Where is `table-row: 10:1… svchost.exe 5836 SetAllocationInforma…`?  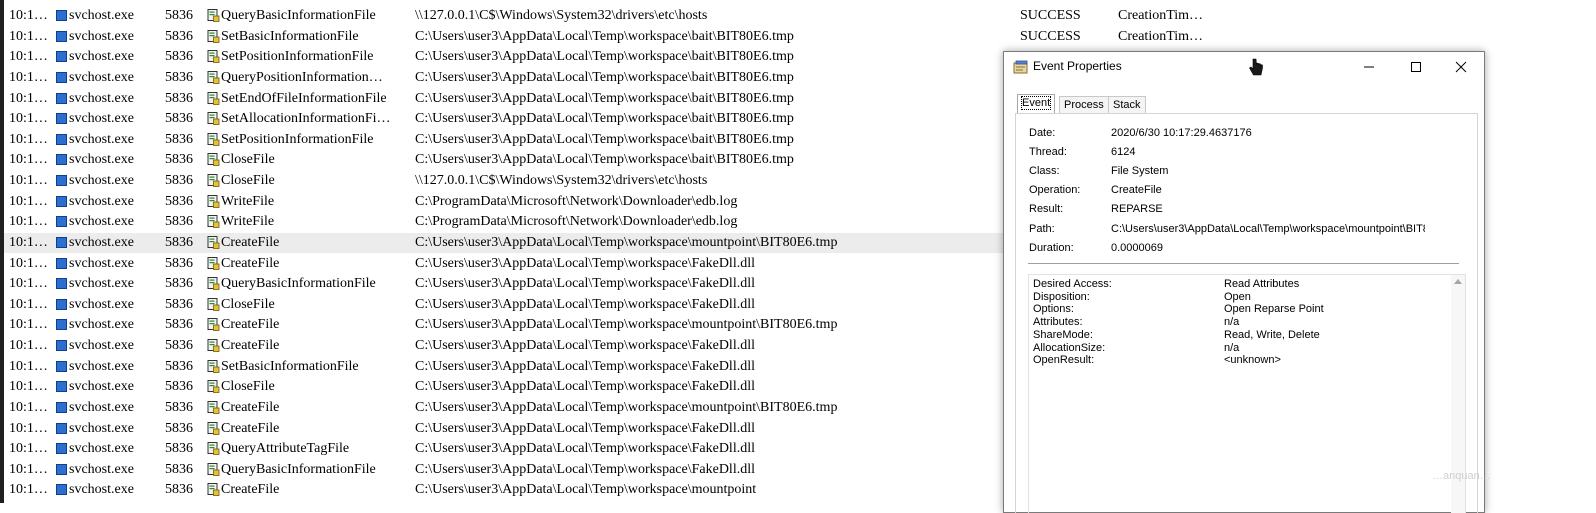
table-row: 10:1… svchost.exe 5836 SetAllocationInforma… is located at coordinates (529, 119).